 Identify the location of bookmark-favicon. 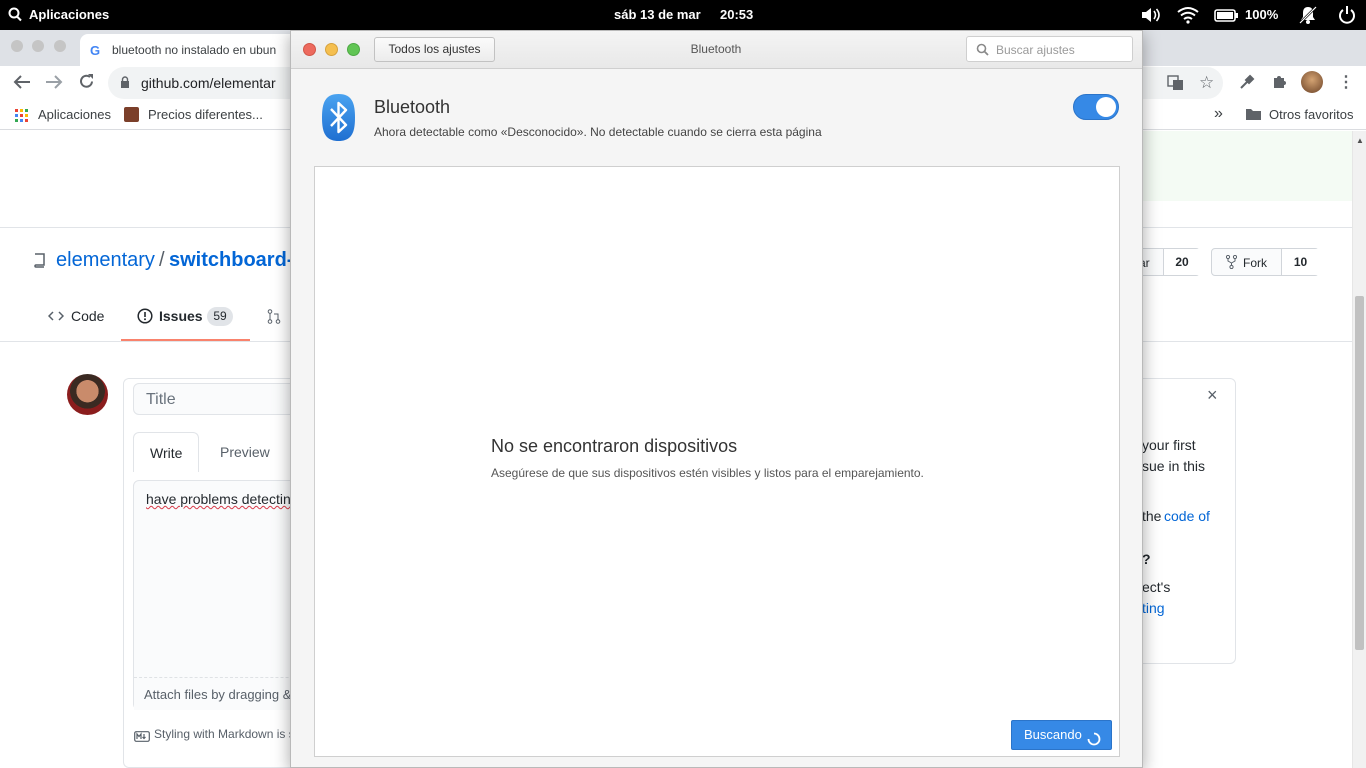
(131, 114).